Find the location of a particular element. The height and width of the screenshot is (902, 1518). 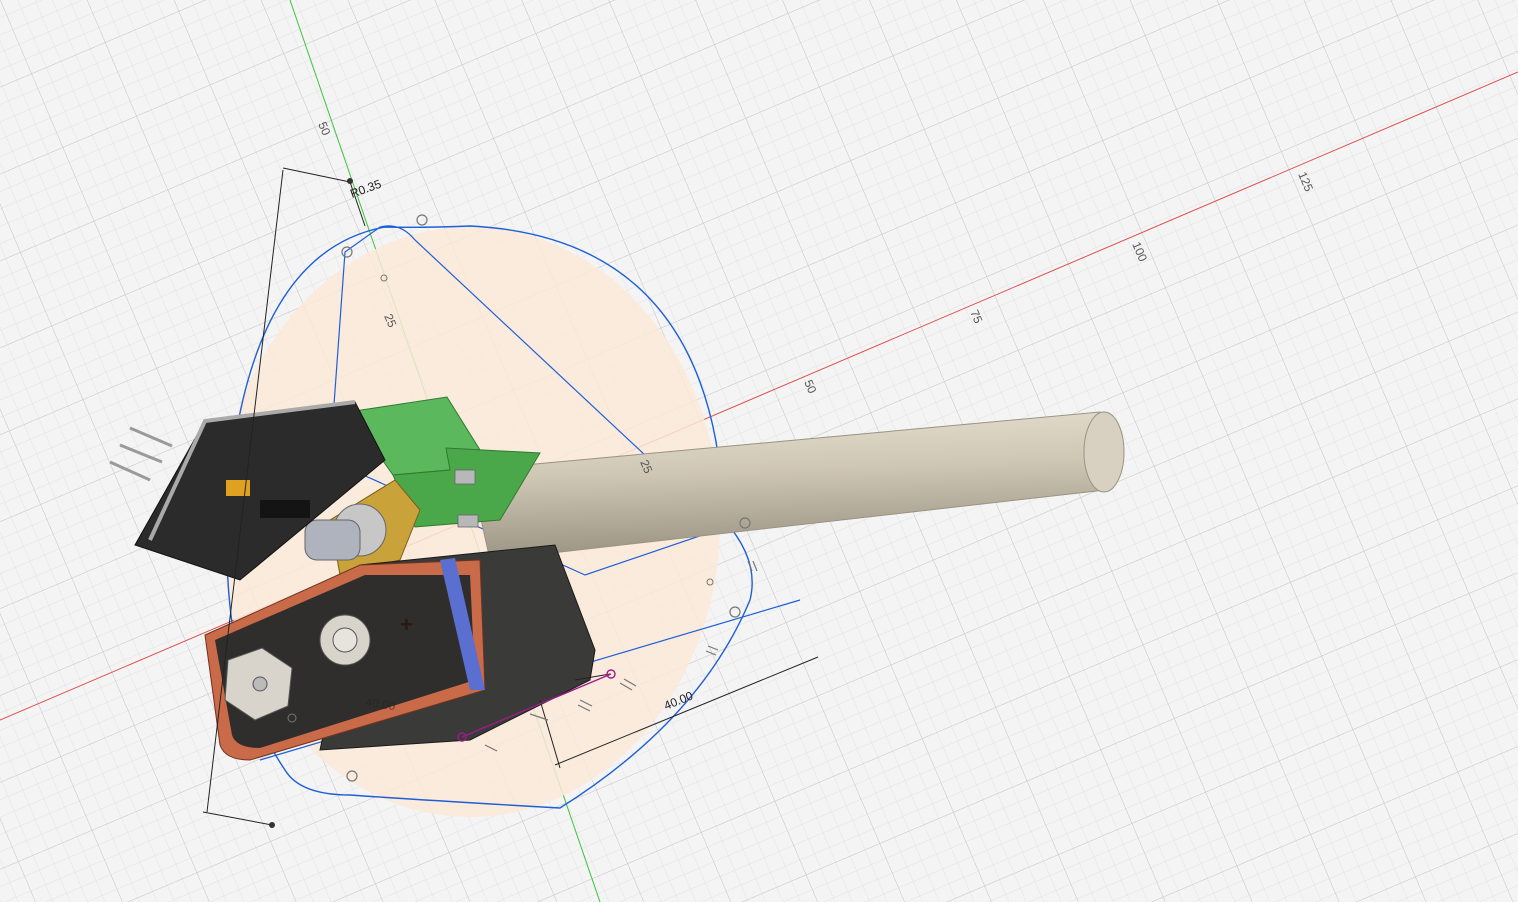

battery-terminal-round is located at coordinates (345, 640).